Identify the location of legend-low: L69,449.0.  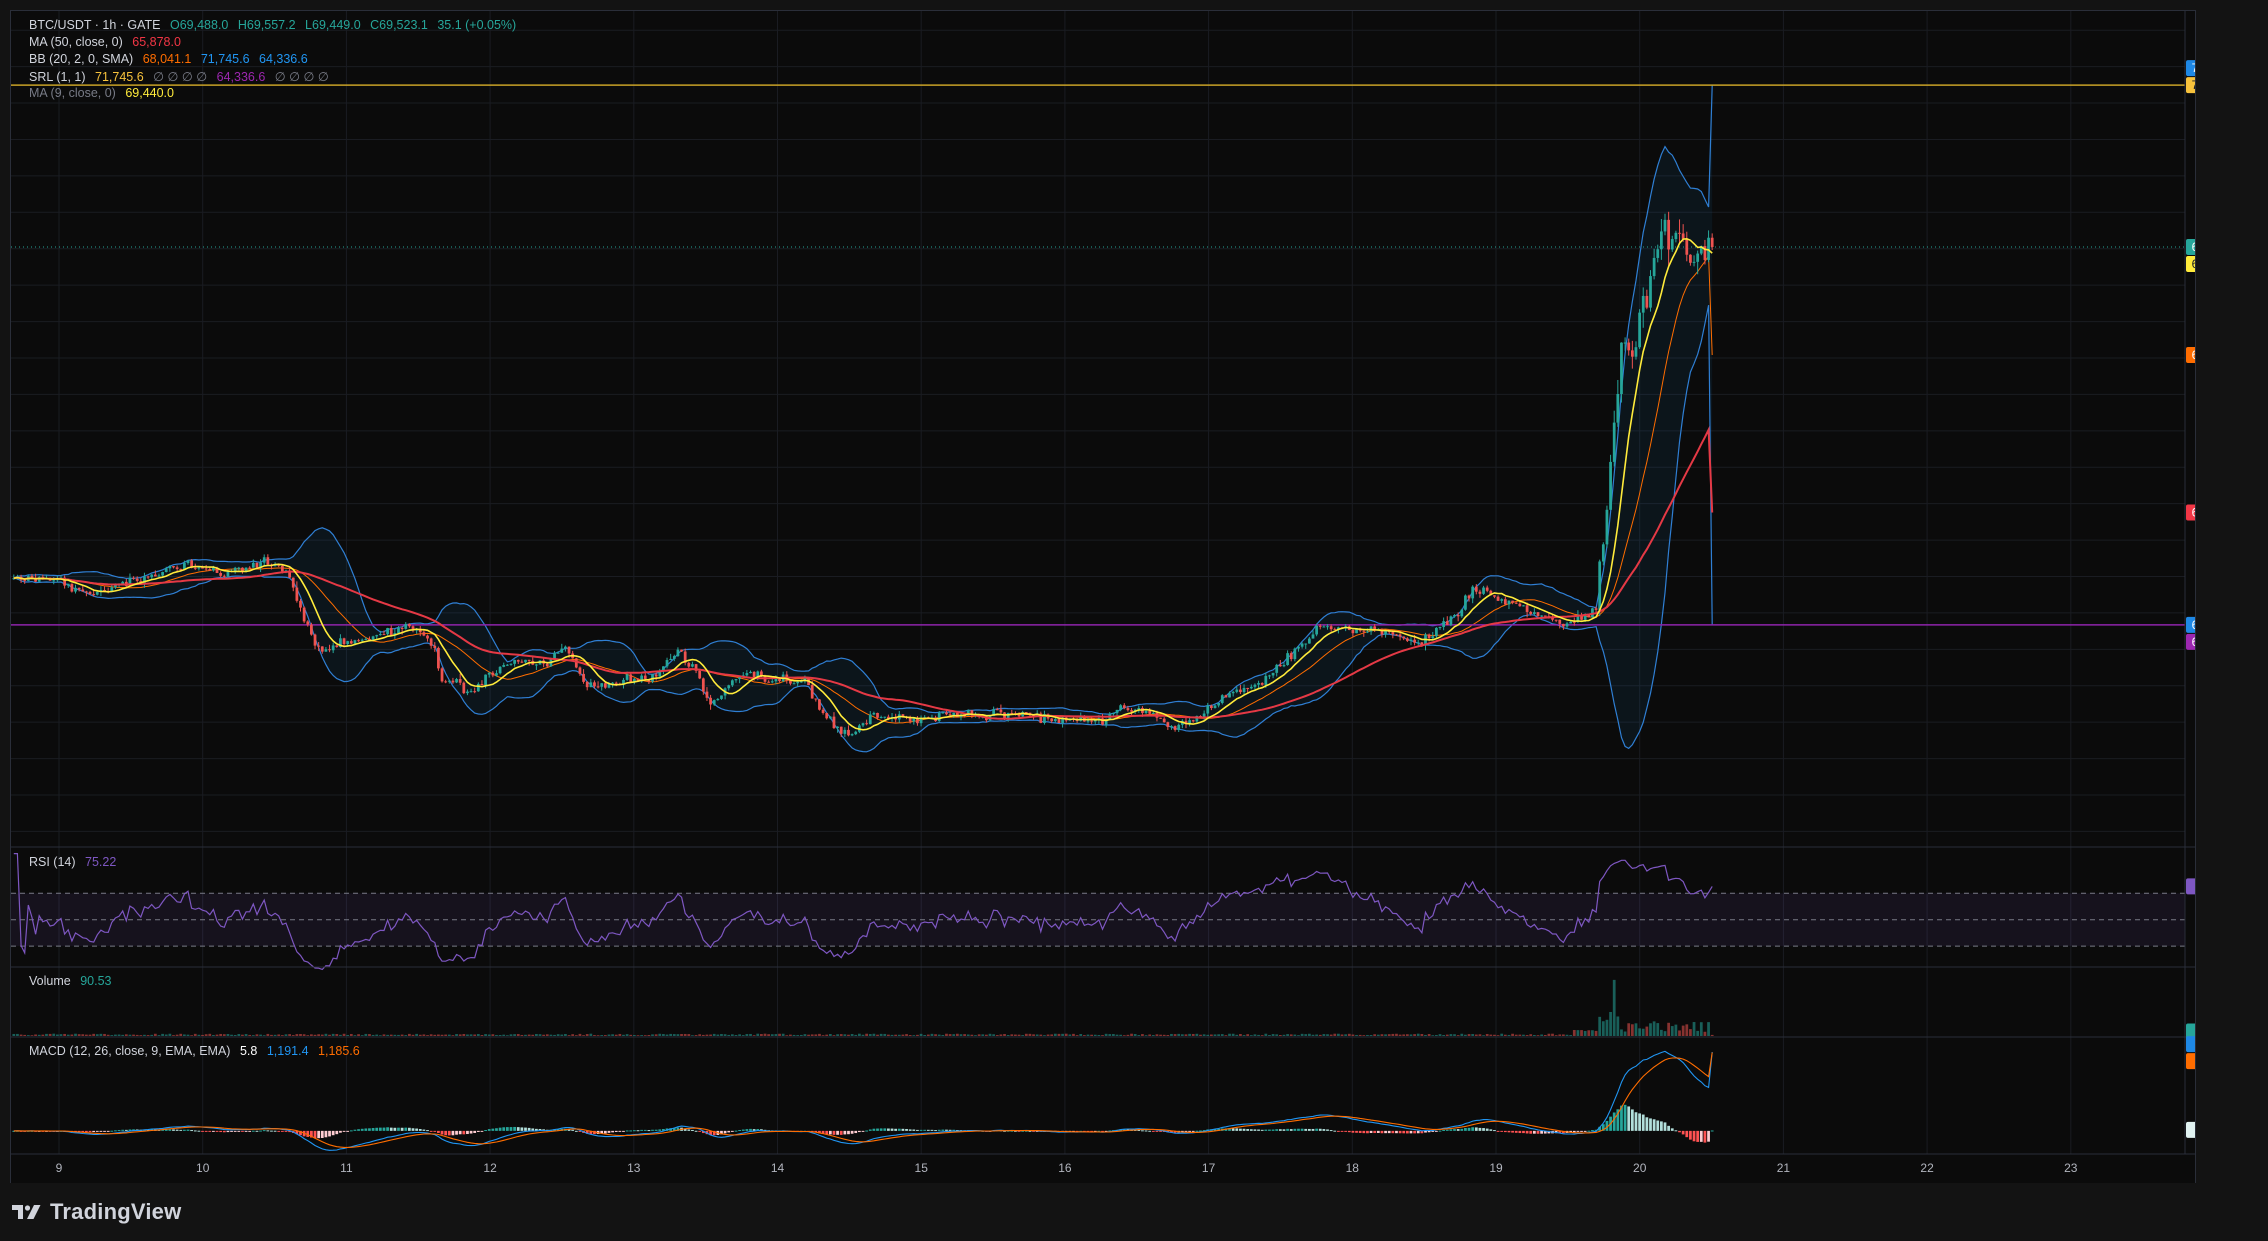
(333, 25).